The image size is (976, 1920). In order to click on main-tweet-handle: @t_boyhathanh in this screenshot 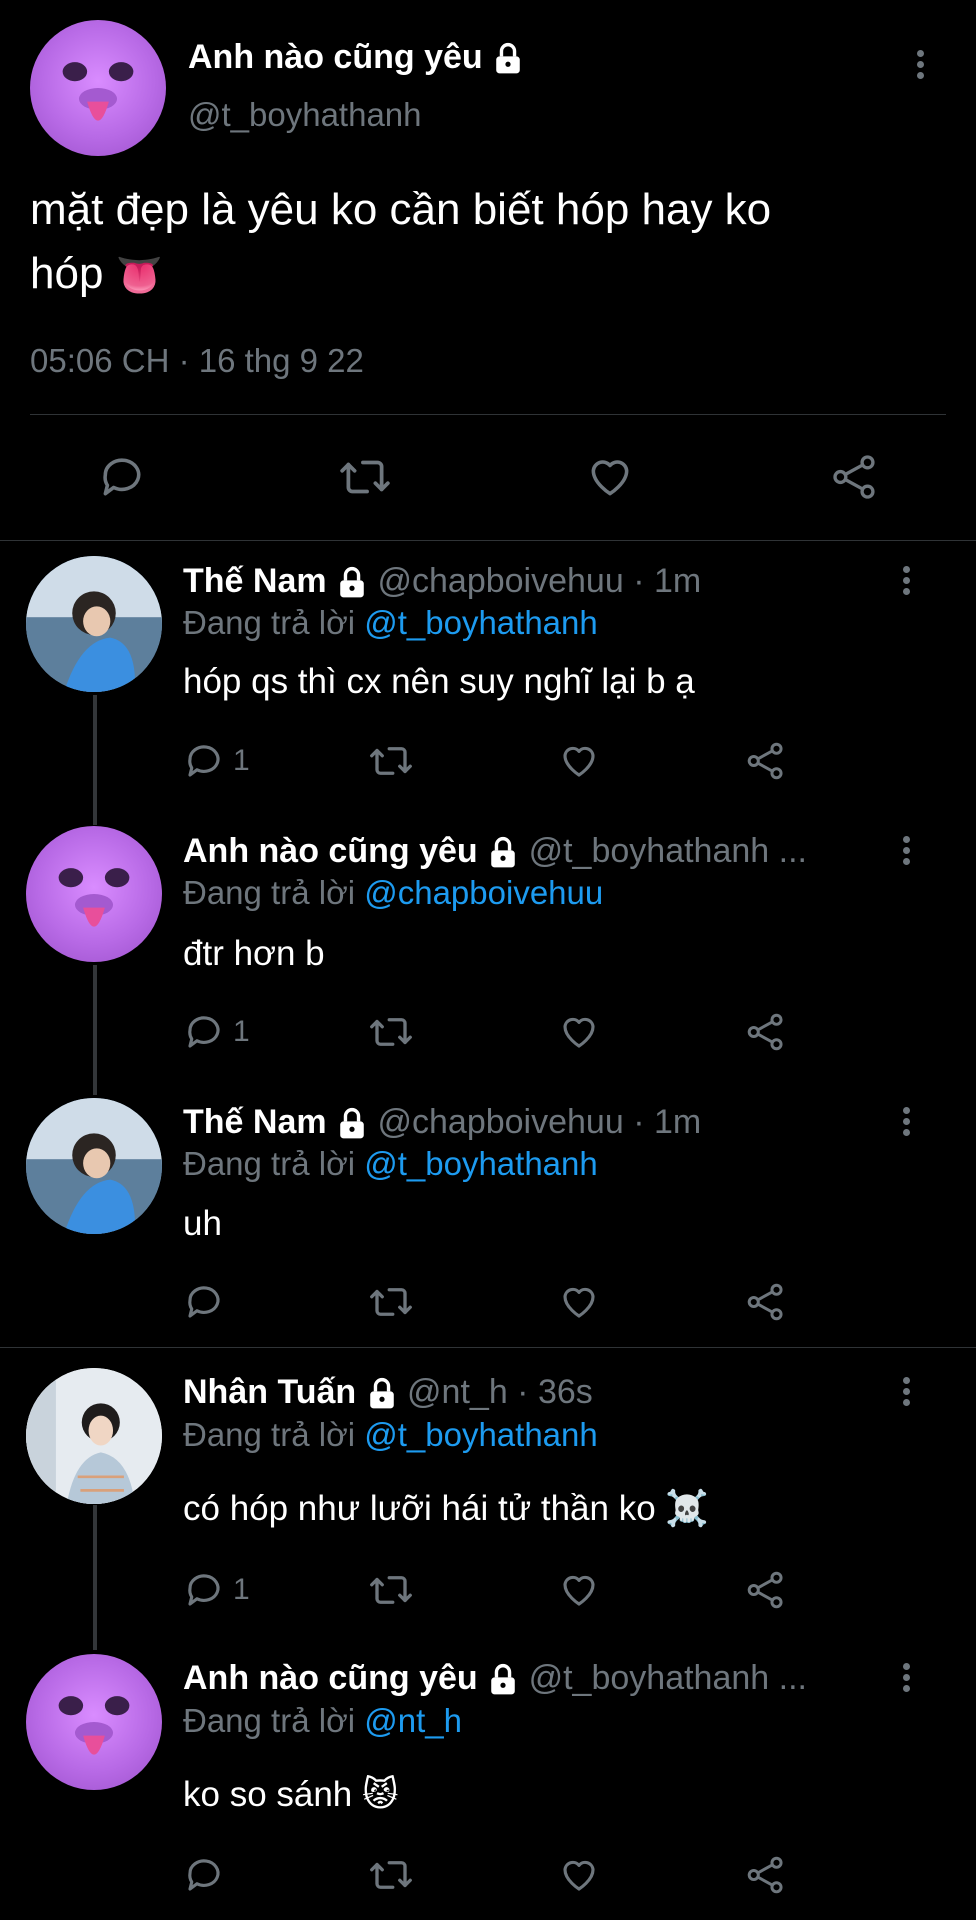, I will do `click(305, 115)`.